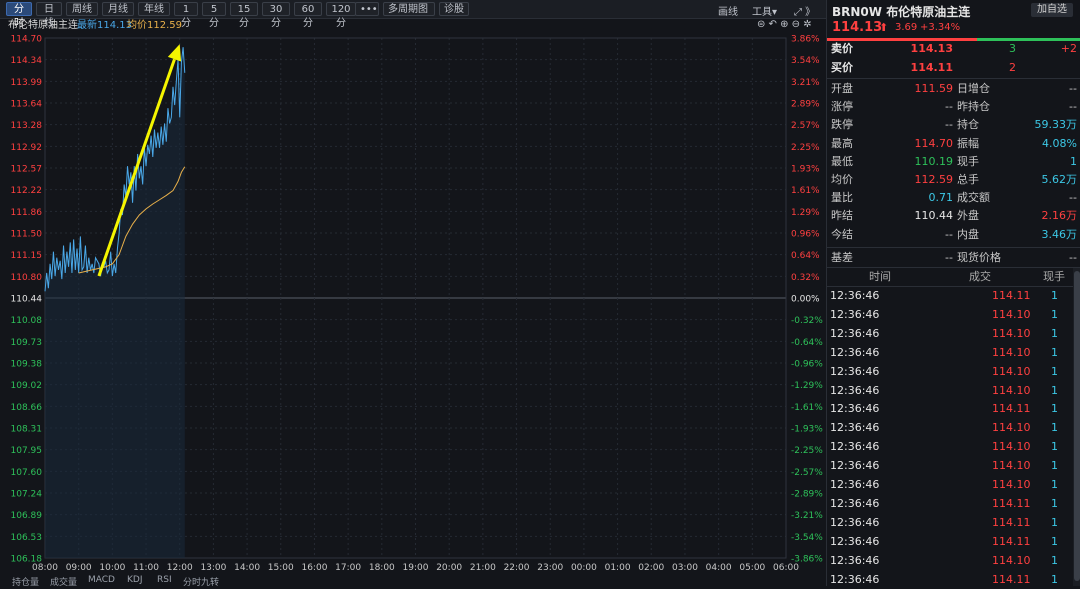 The image size is (1080, 589). What do you see at coordinates (82, 9) in the screenshot?
I see `period-tab-2: 周线` at bounding box center [82, 9].